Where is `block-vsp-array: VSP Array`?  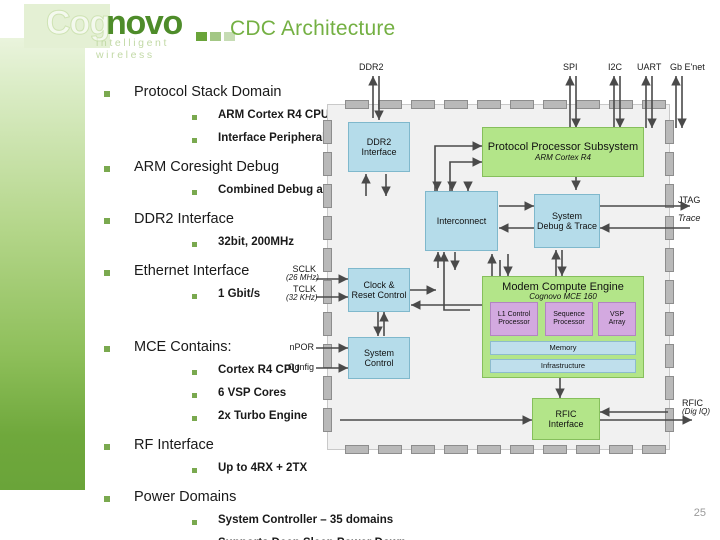 block-vsp-array: VSP Array is located at coordinates (617, 319).